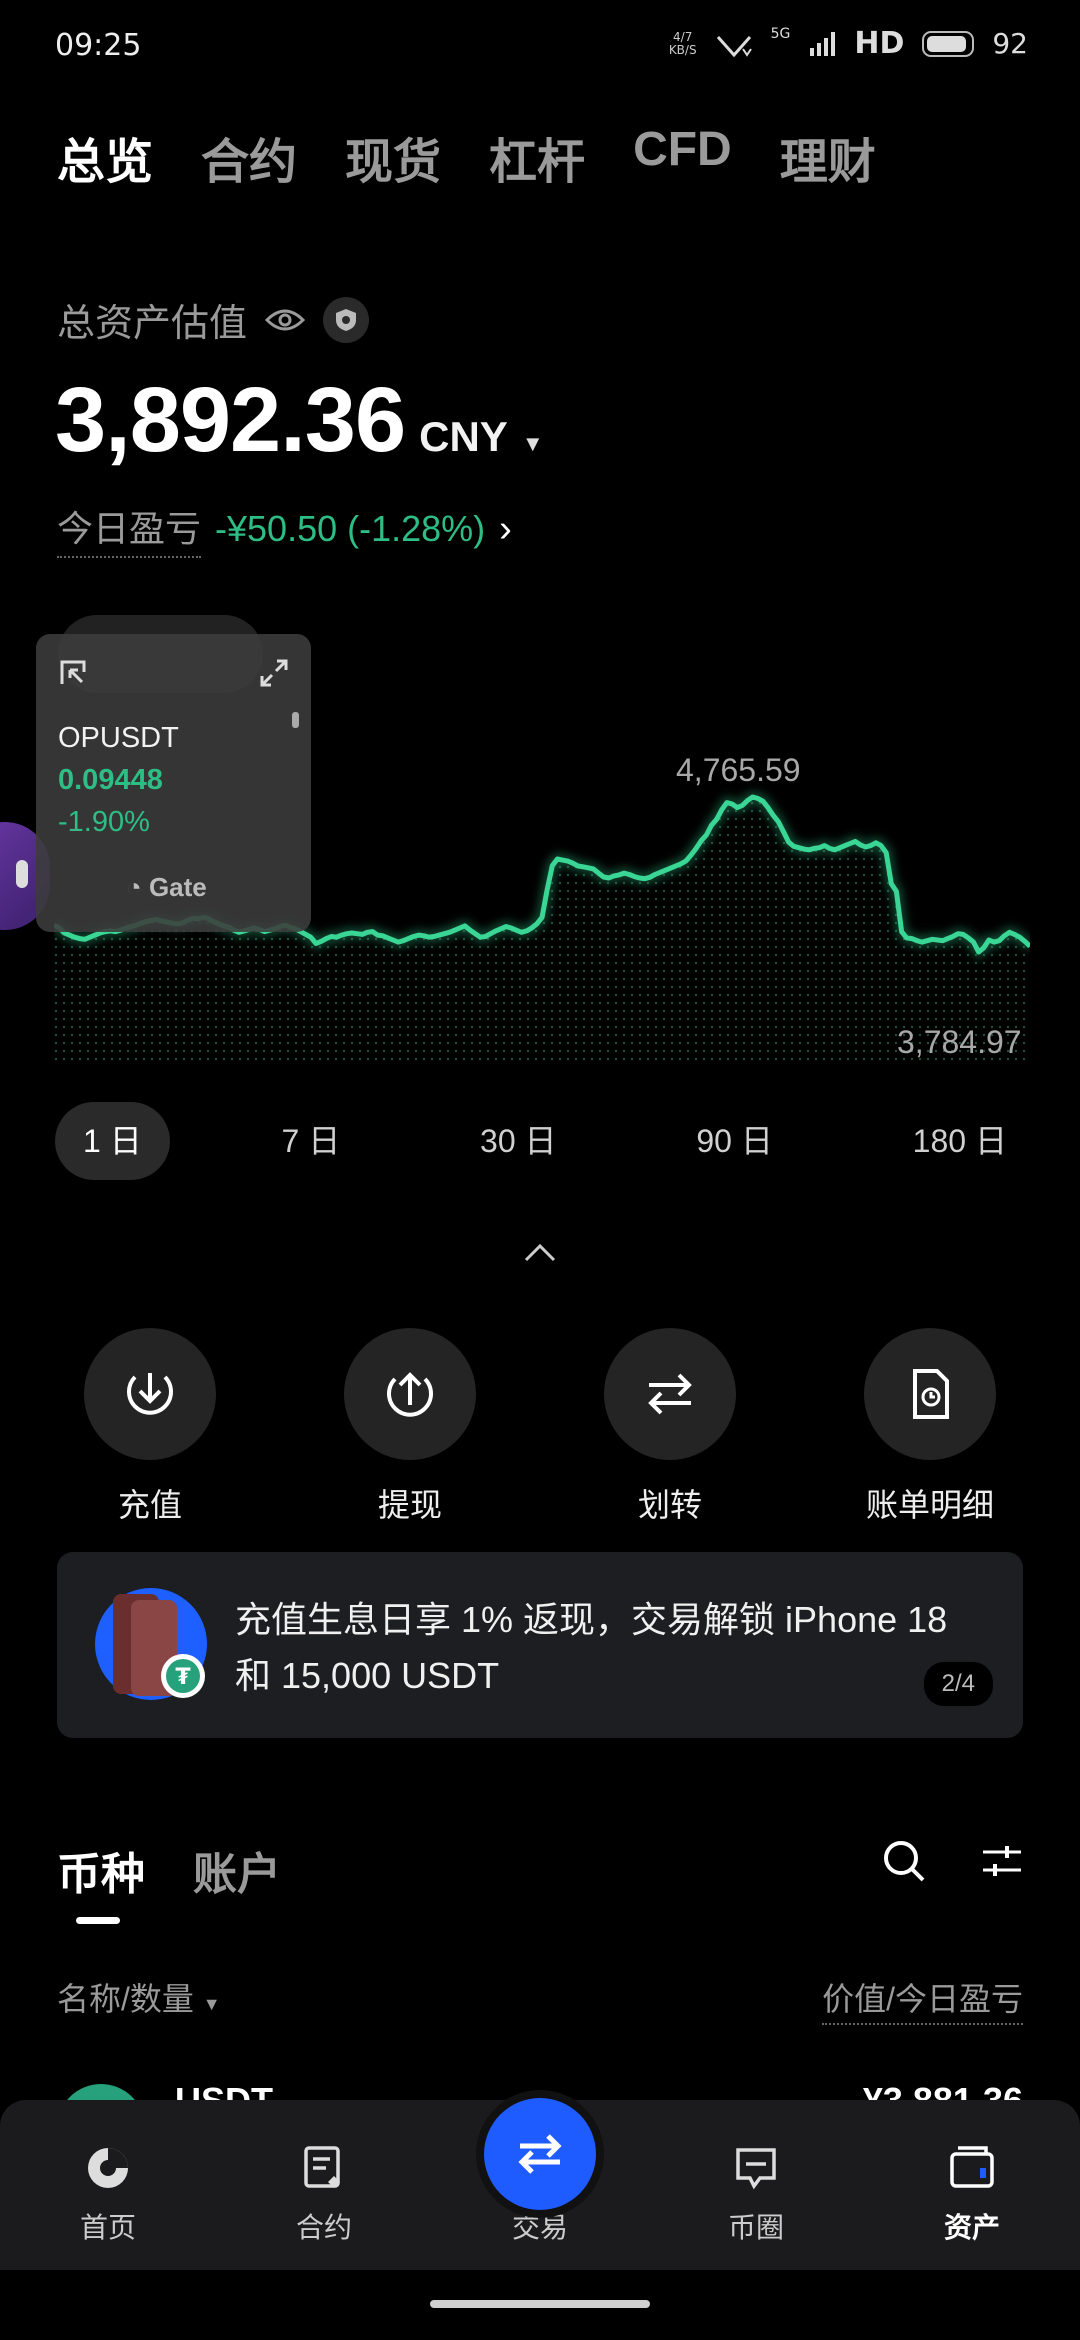 The height and width of the screenshot is (2340, 1080). Describe the element at coordinates (98, 1920) in the screenshot. I see `tab-indicator` at that location.